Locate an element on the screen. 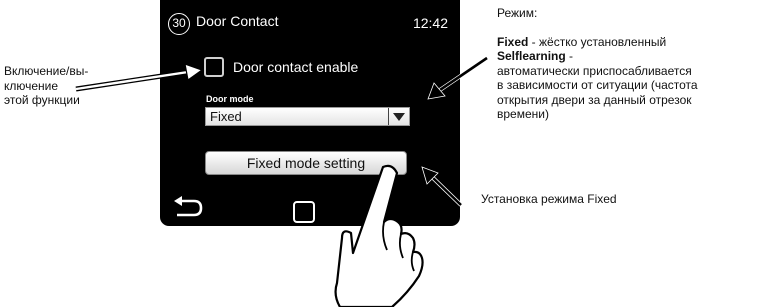 The height and width of the screenshot is (307, 768). mode-pointer-arrow-icon is located at coordinates (458, 78).